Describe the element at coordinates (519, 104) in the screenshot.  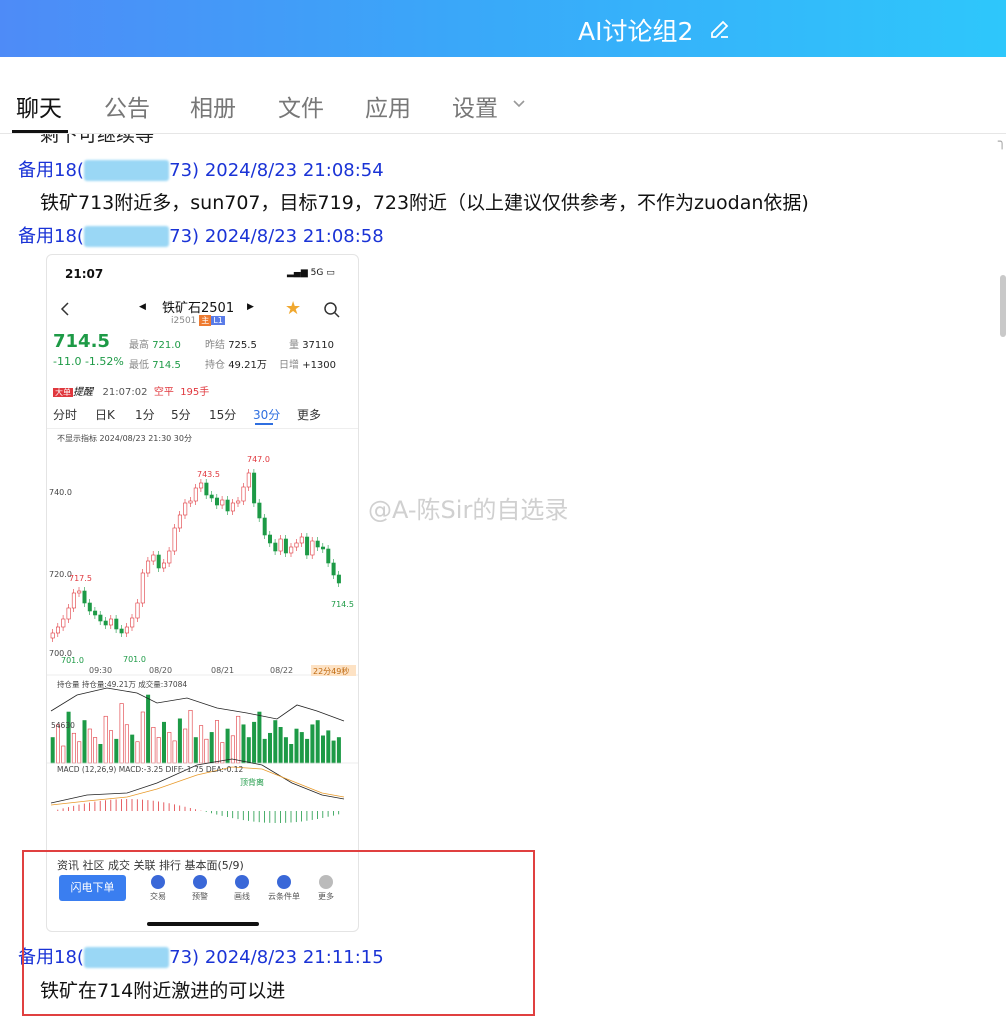
I see `chevron-down-icon` at that location.